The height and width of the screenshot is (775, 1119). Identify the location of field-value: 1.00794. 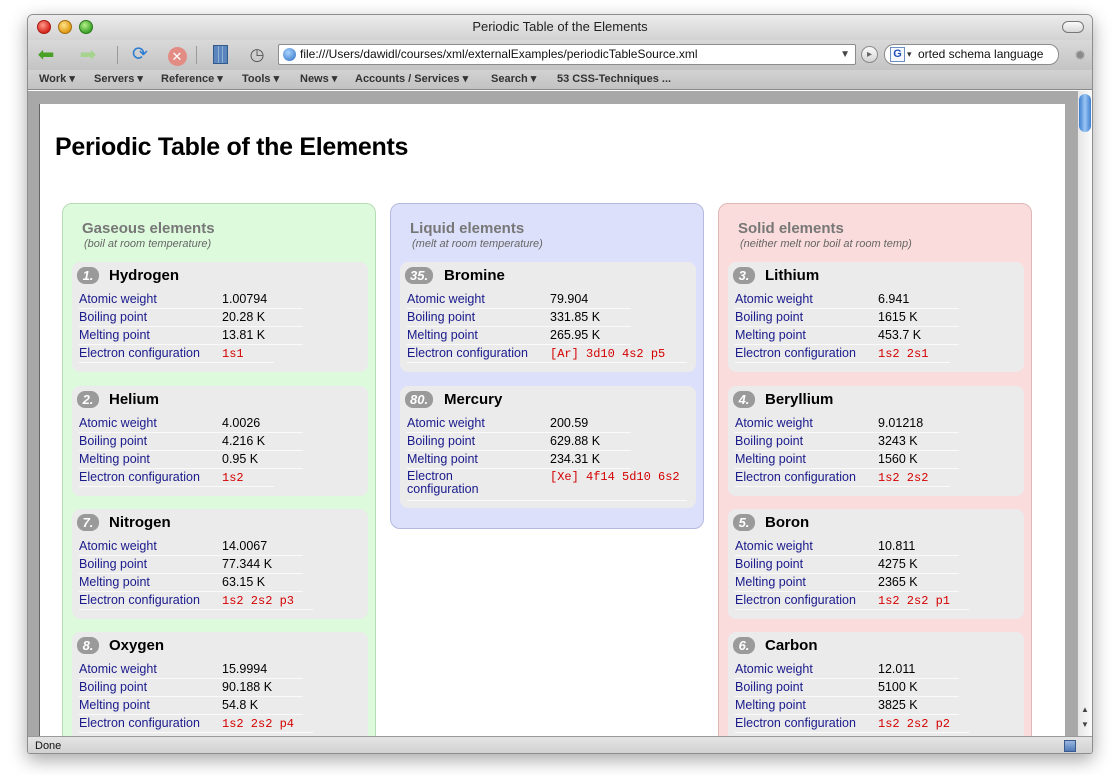
(245, 299).